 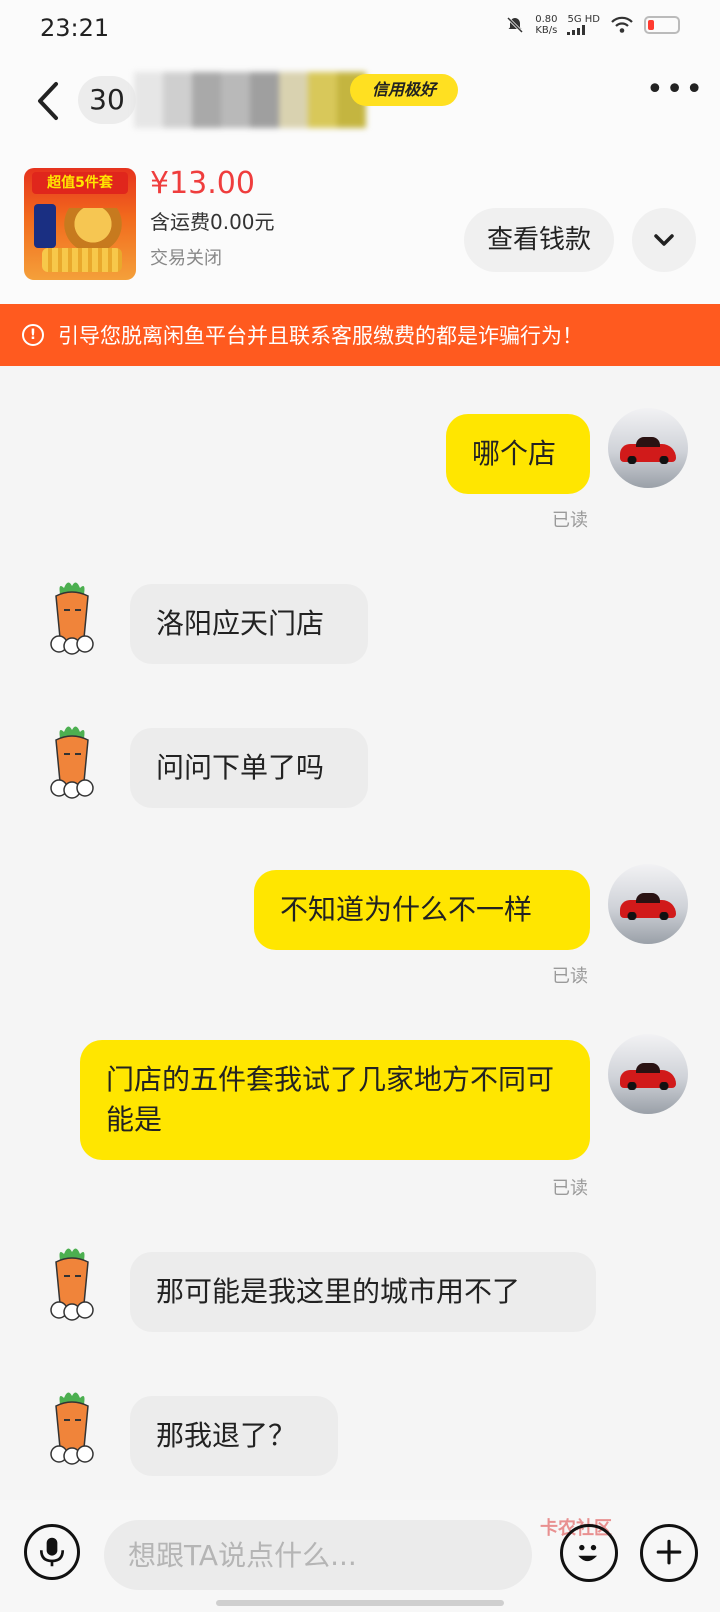 What do you see at coordinates (664, 240) in the screenshot?
I see `chevron-down-icon` at bounding box center [664, 240].